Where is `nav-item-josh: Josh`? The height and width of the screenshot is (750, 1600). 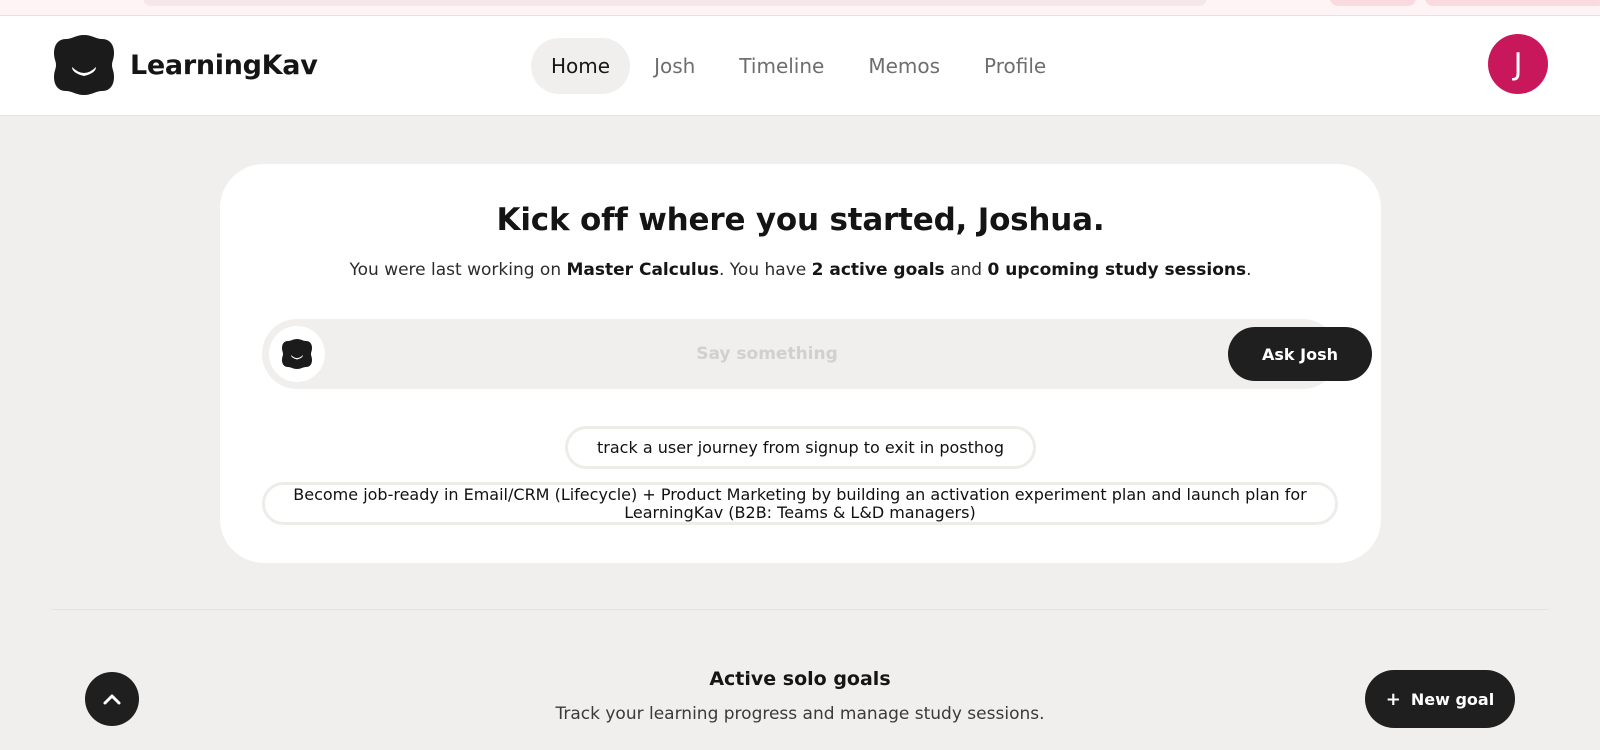 nav-item-josh: Josh is located at coordinates (674, 66).